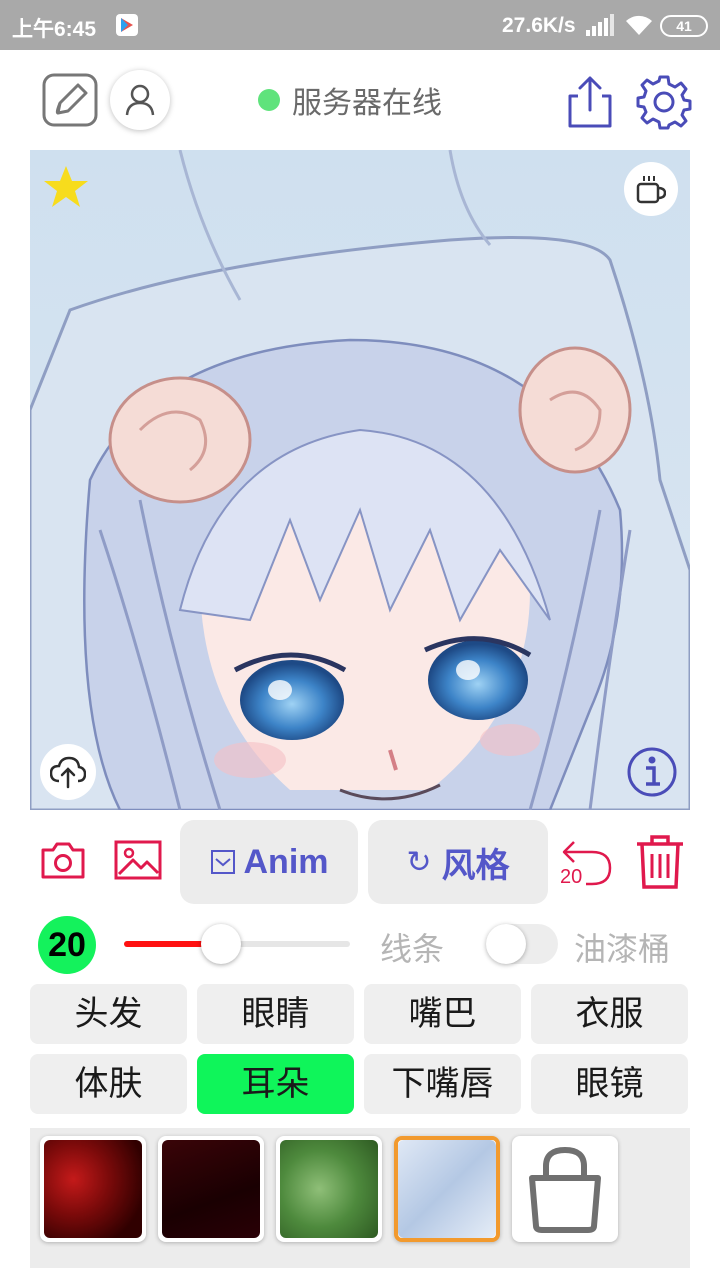 The image size is (720, 1280). I want to click on share-icon, so click(590, 102).